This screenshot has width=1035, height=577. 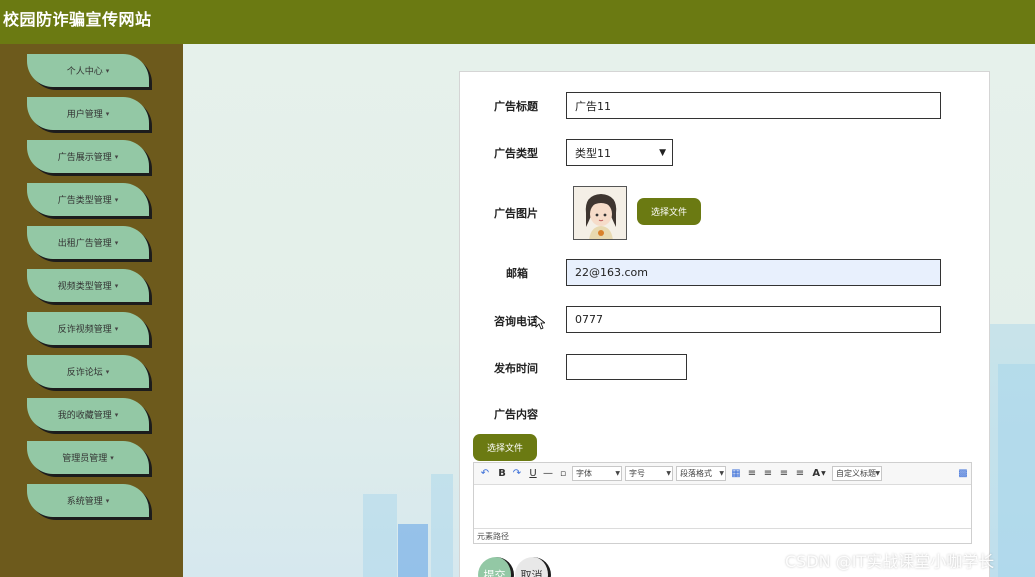 I want to click on sidebar-item-anti-fraud-video: 反诈视频管理 ▾, so click(x=88, y=328).